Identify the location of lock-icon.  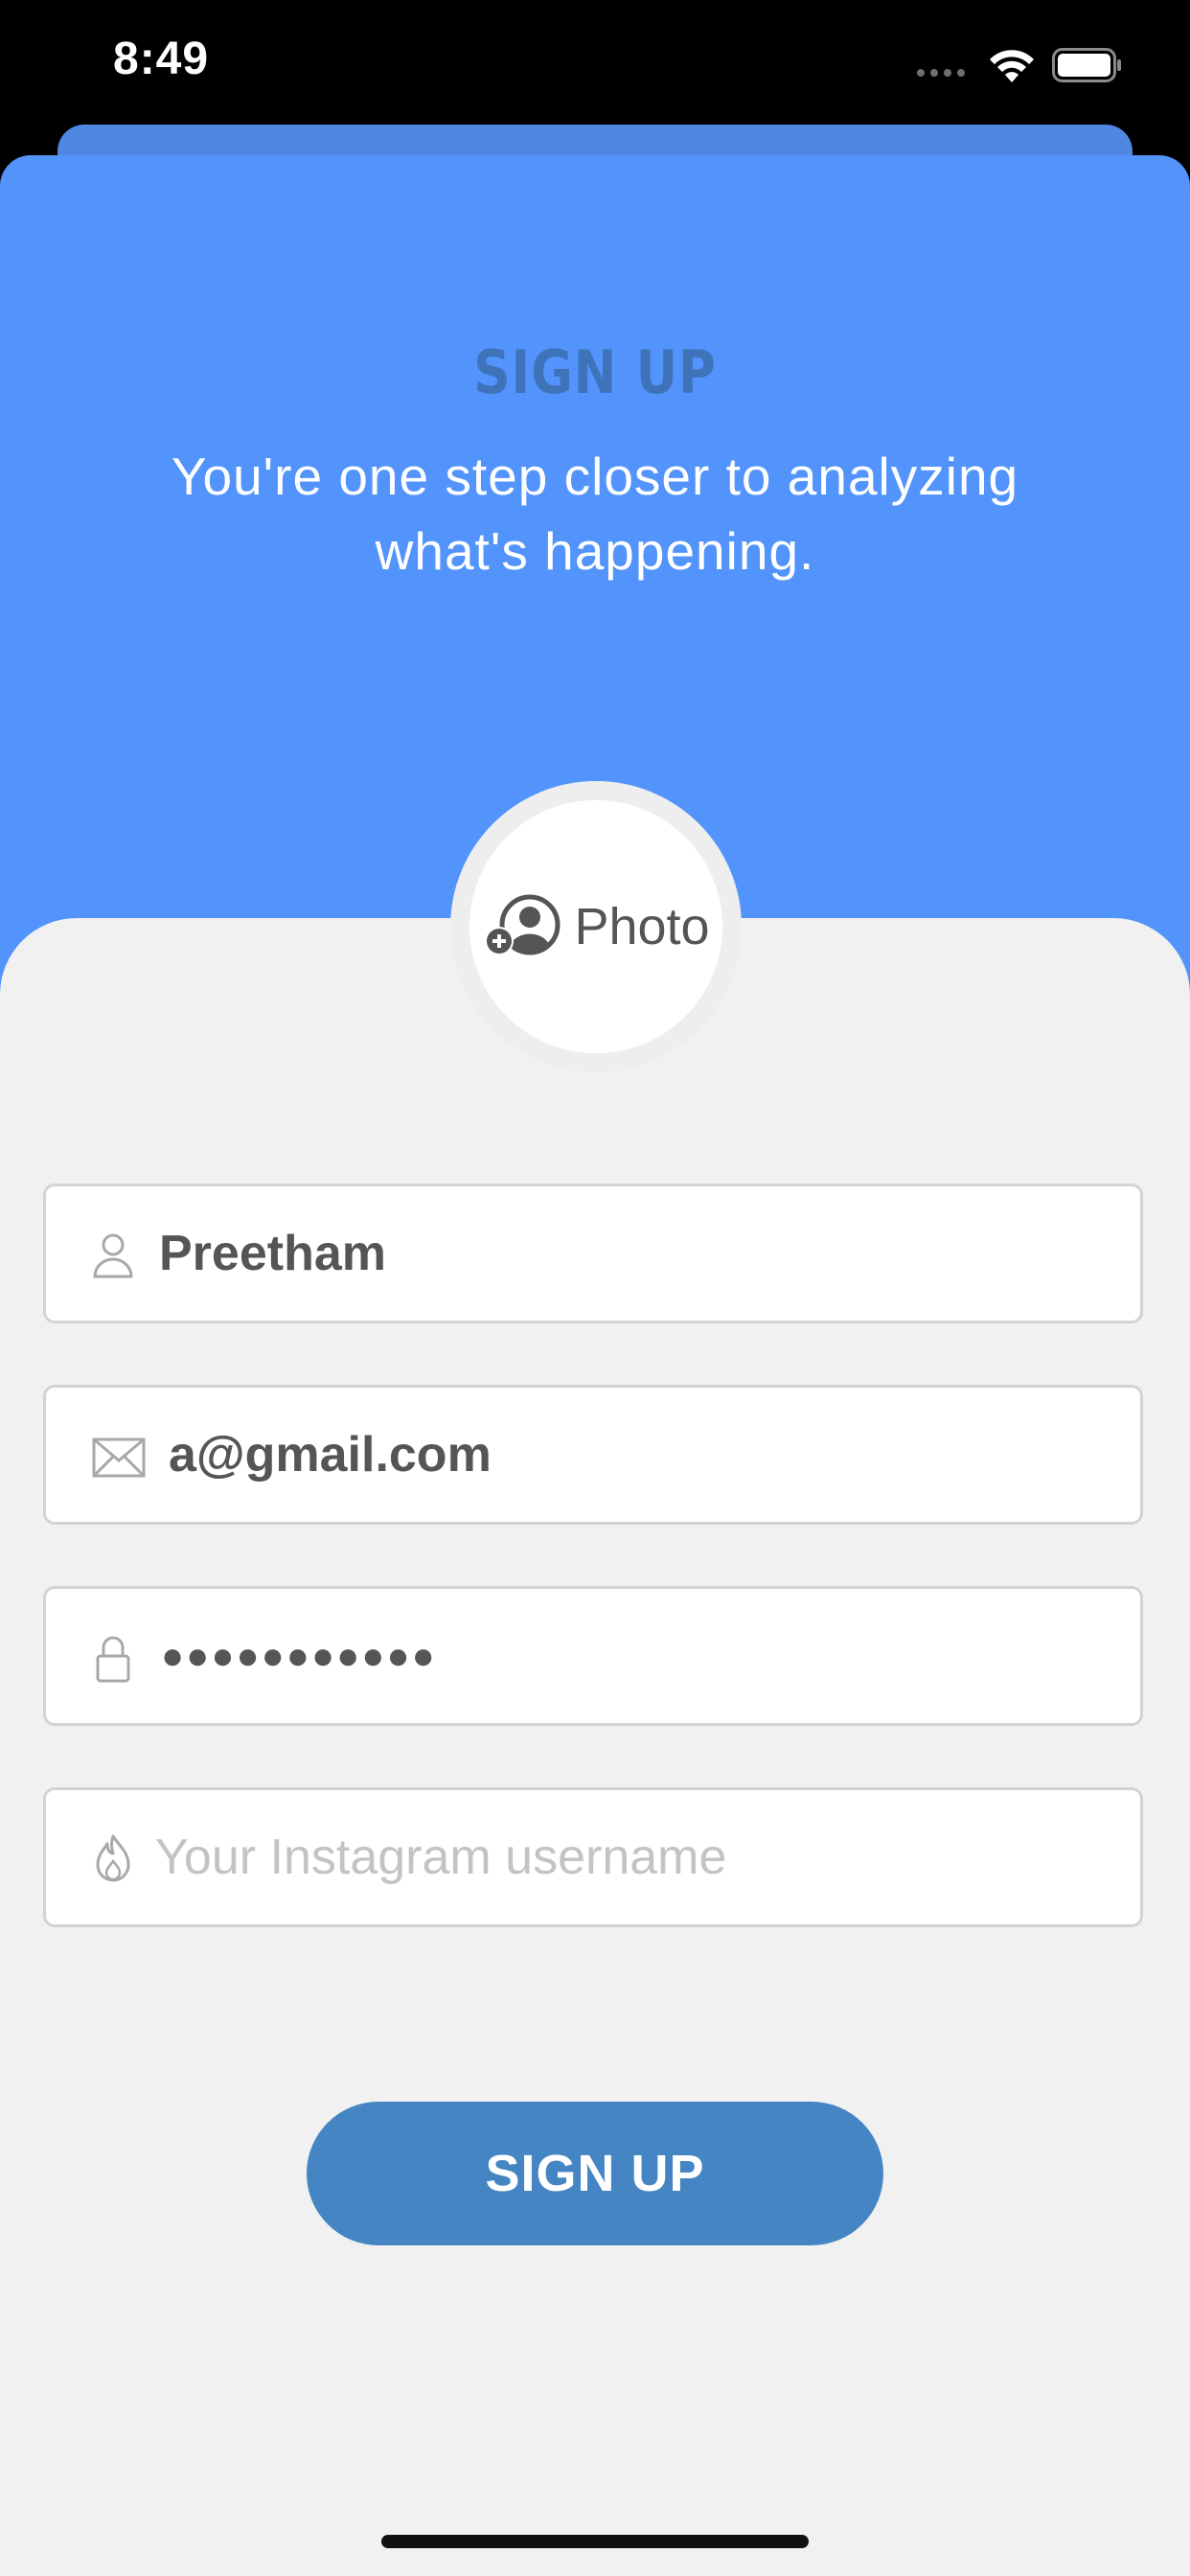
(113, 1659).